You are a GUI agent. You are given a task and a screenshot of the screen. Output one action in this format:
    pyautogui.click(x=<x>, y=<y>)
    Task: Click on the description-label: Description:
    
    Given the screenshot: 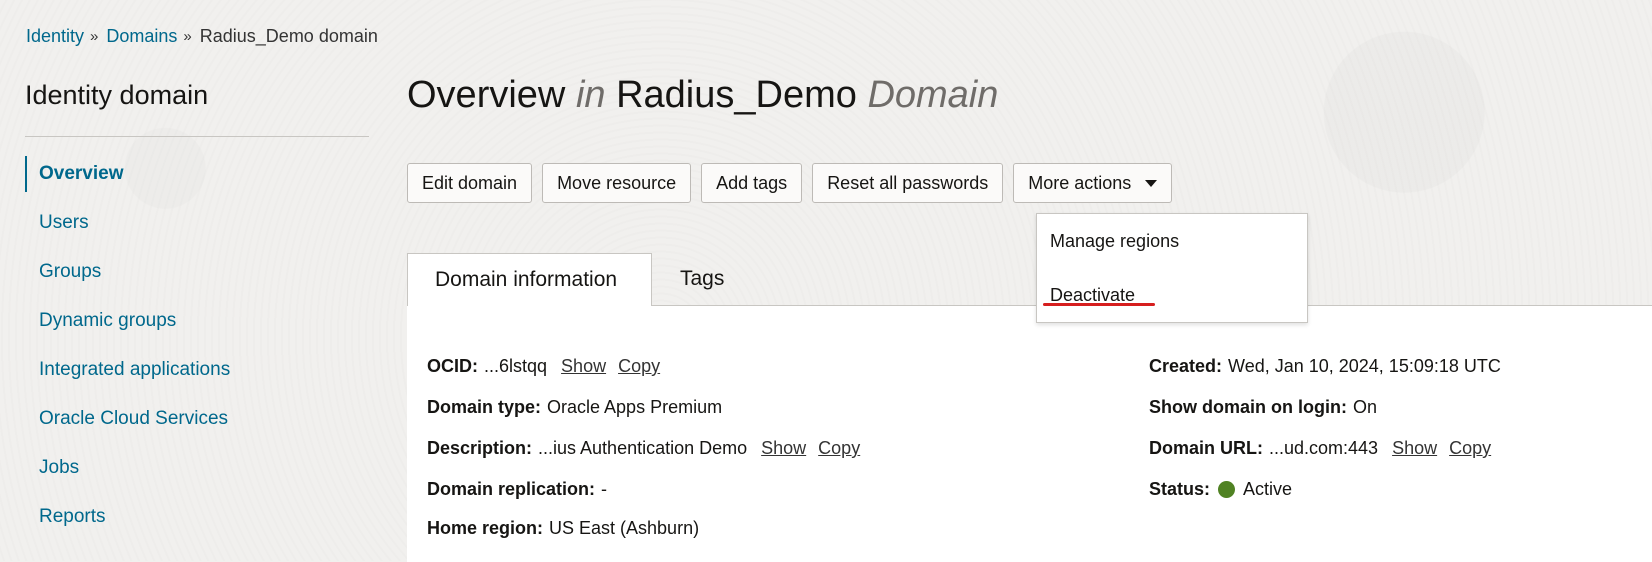 What is the action you would take?
    pyautogui.click(x=480, y=448)
    